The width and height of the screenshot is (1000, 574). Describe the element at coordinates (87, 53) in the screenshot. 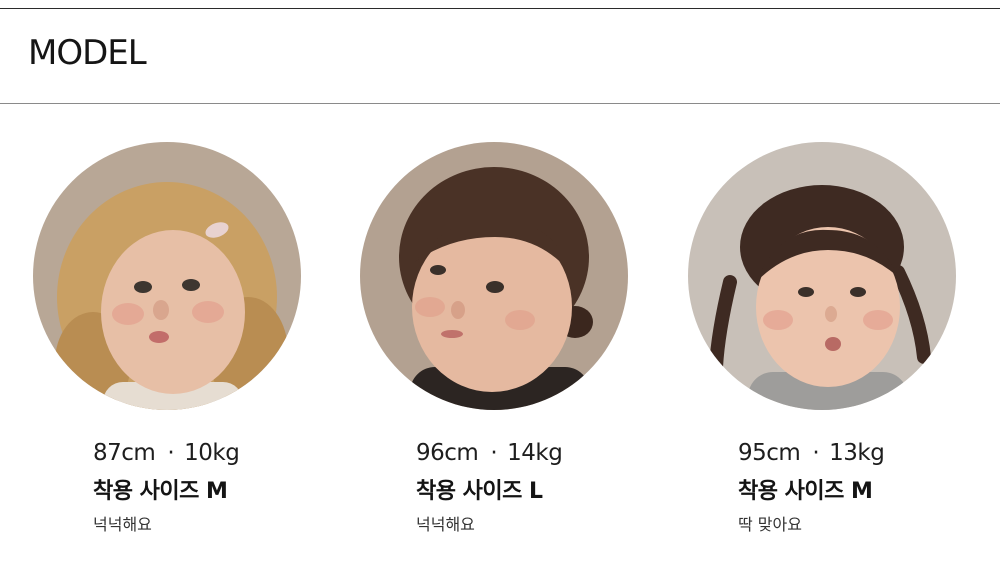

I see `page-title: MODEL` at that location.